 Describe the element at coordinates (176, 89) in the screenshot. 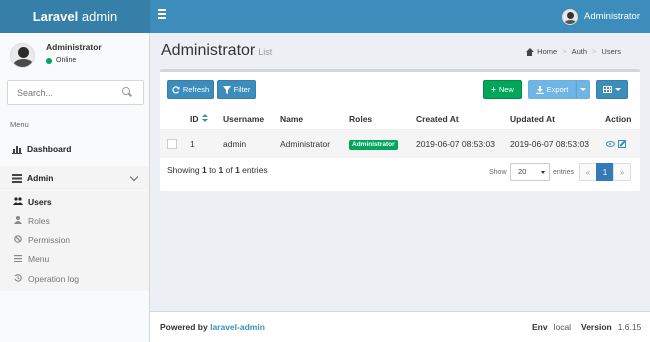

I see `refresh-icon` at that location.